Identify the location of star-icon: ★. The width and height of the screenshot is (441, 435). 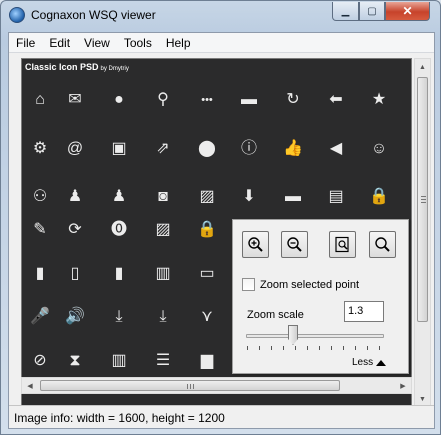
(379, 99).